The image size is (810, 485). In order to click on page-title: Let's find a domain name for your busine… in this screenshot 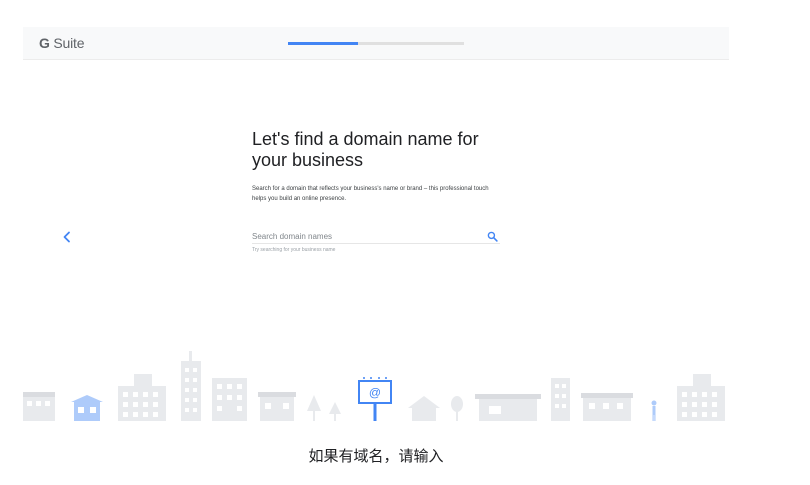, I will do `click(365, 149)`.